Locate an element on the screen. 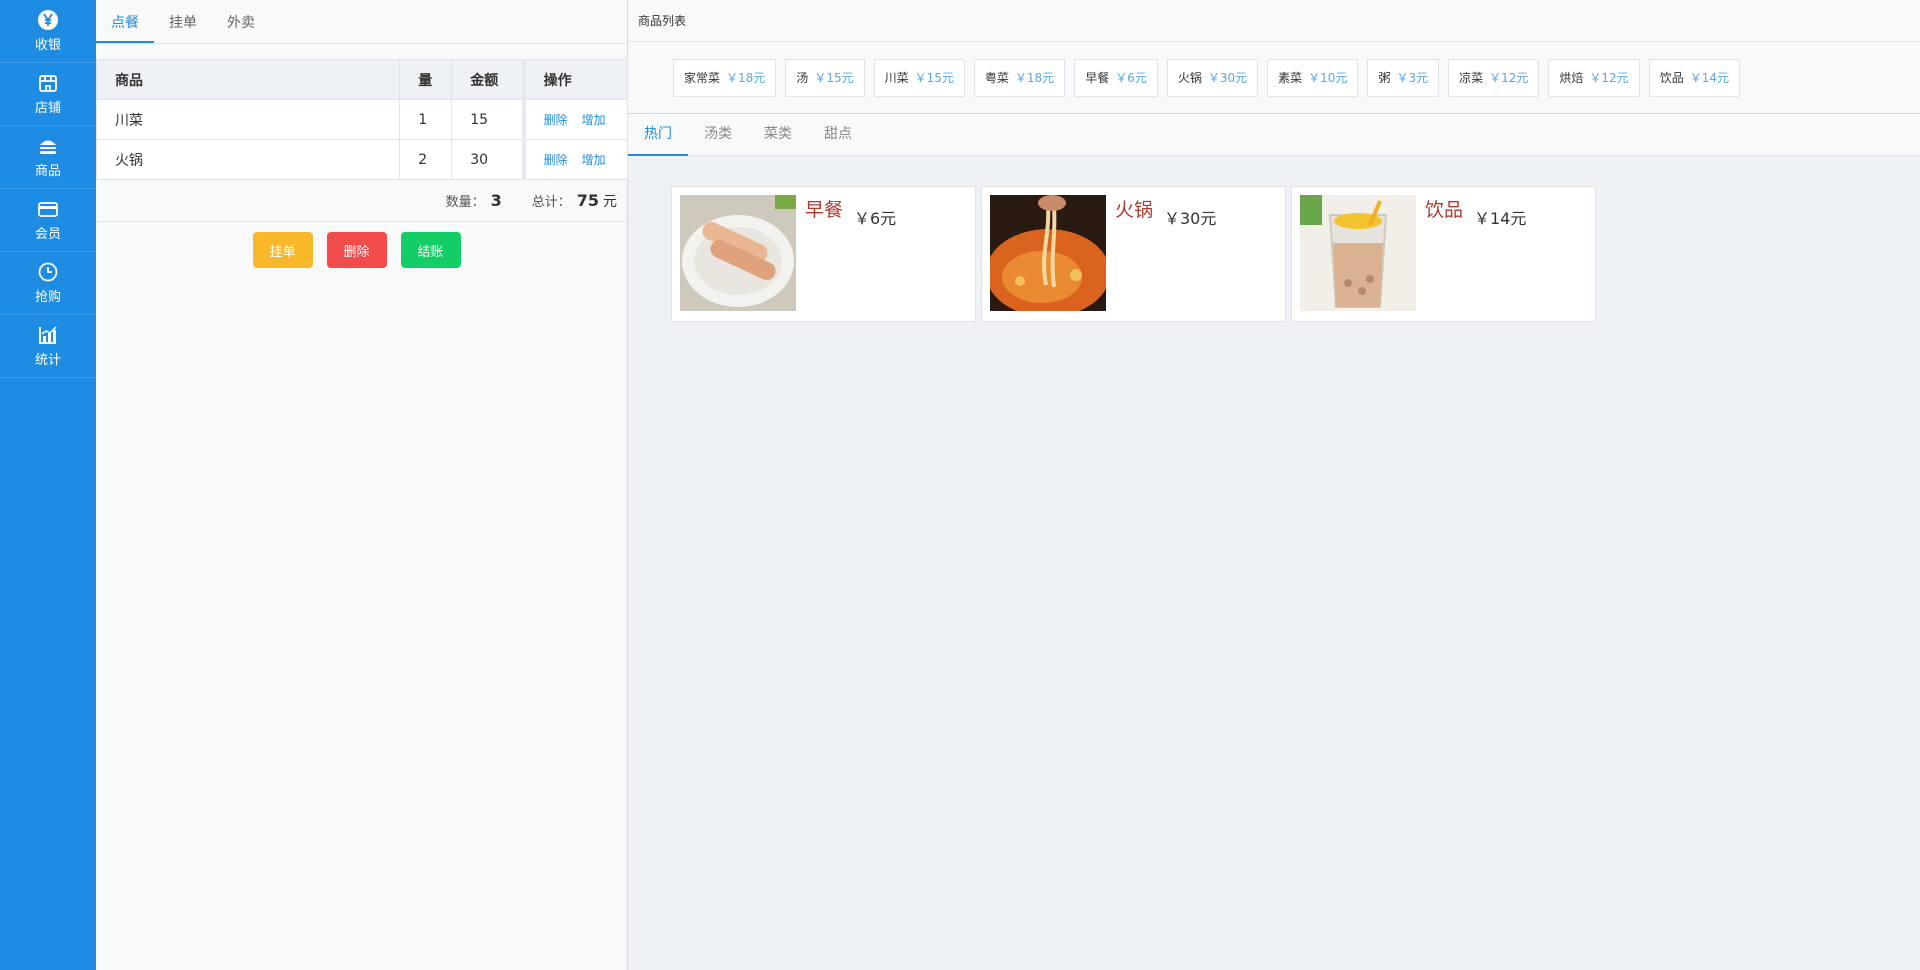 Image resolution: width=1920 pixels, height=970 pixels. tab-popular: 热门 is located at coordinates (658, 135).